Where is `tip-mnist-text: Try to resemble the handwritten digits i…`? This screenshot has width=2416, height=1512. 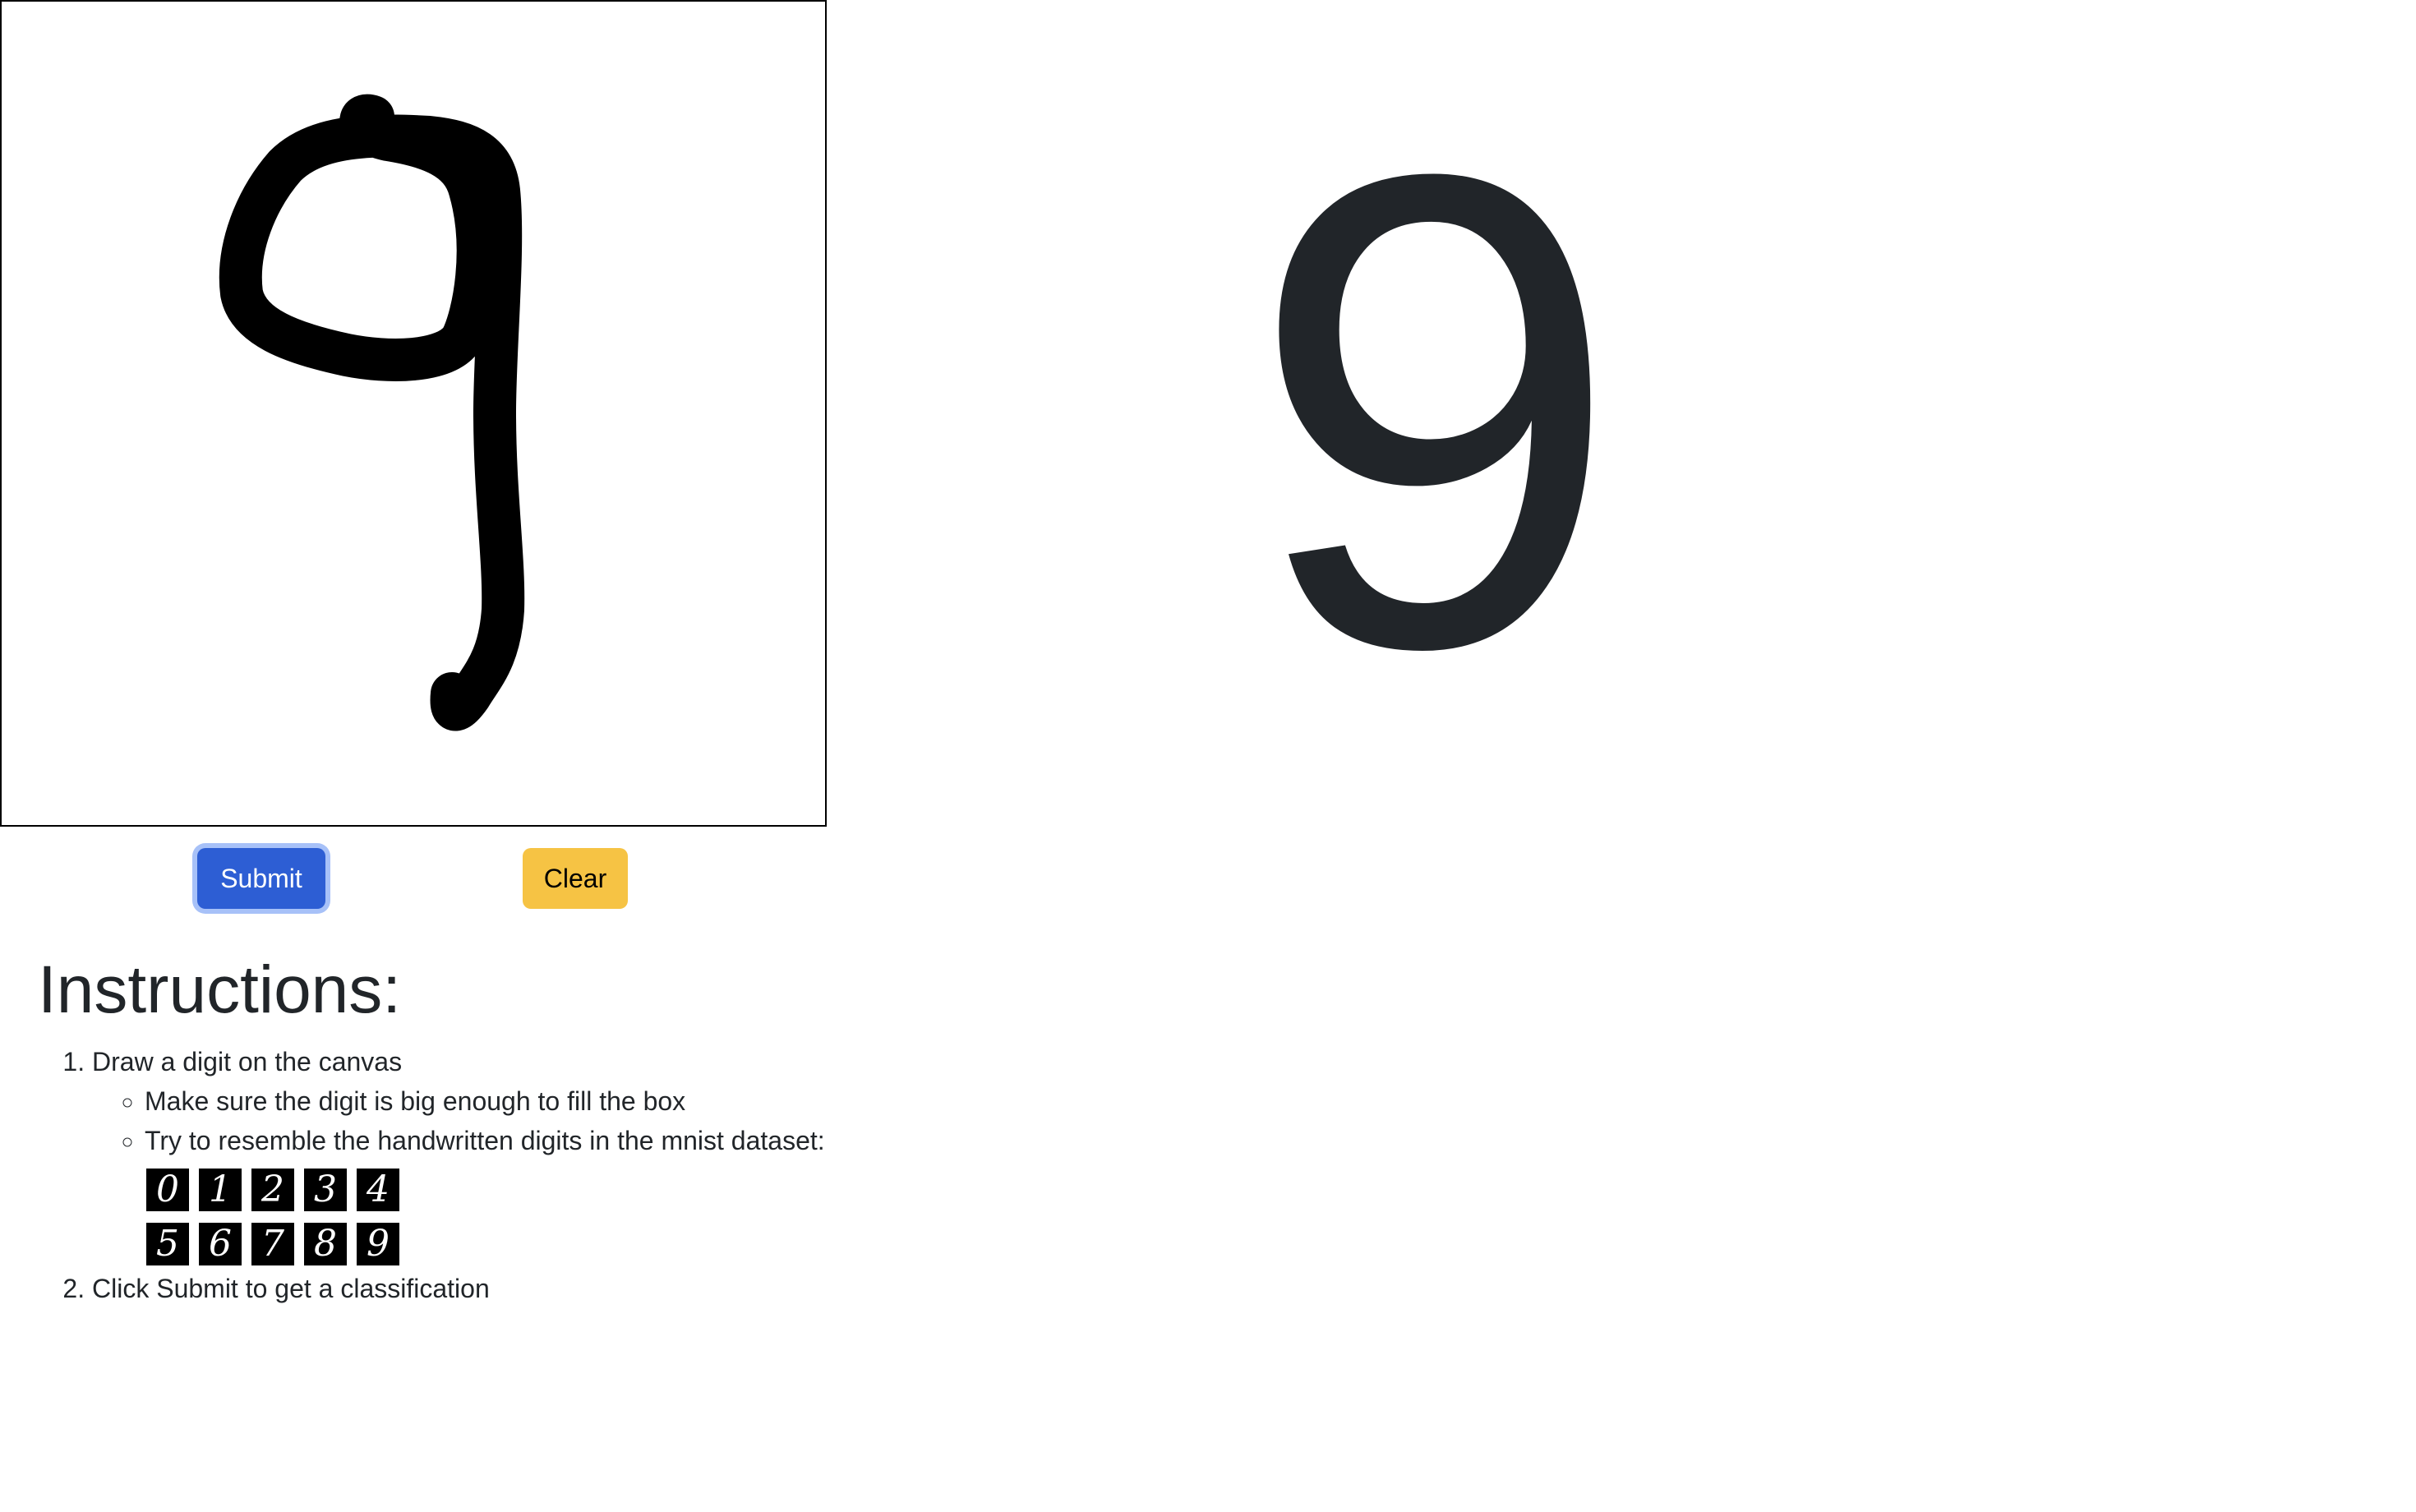
tip-mnist-text: Try to resemble the handwritten digits i… is located at coordinates (485, 1140).